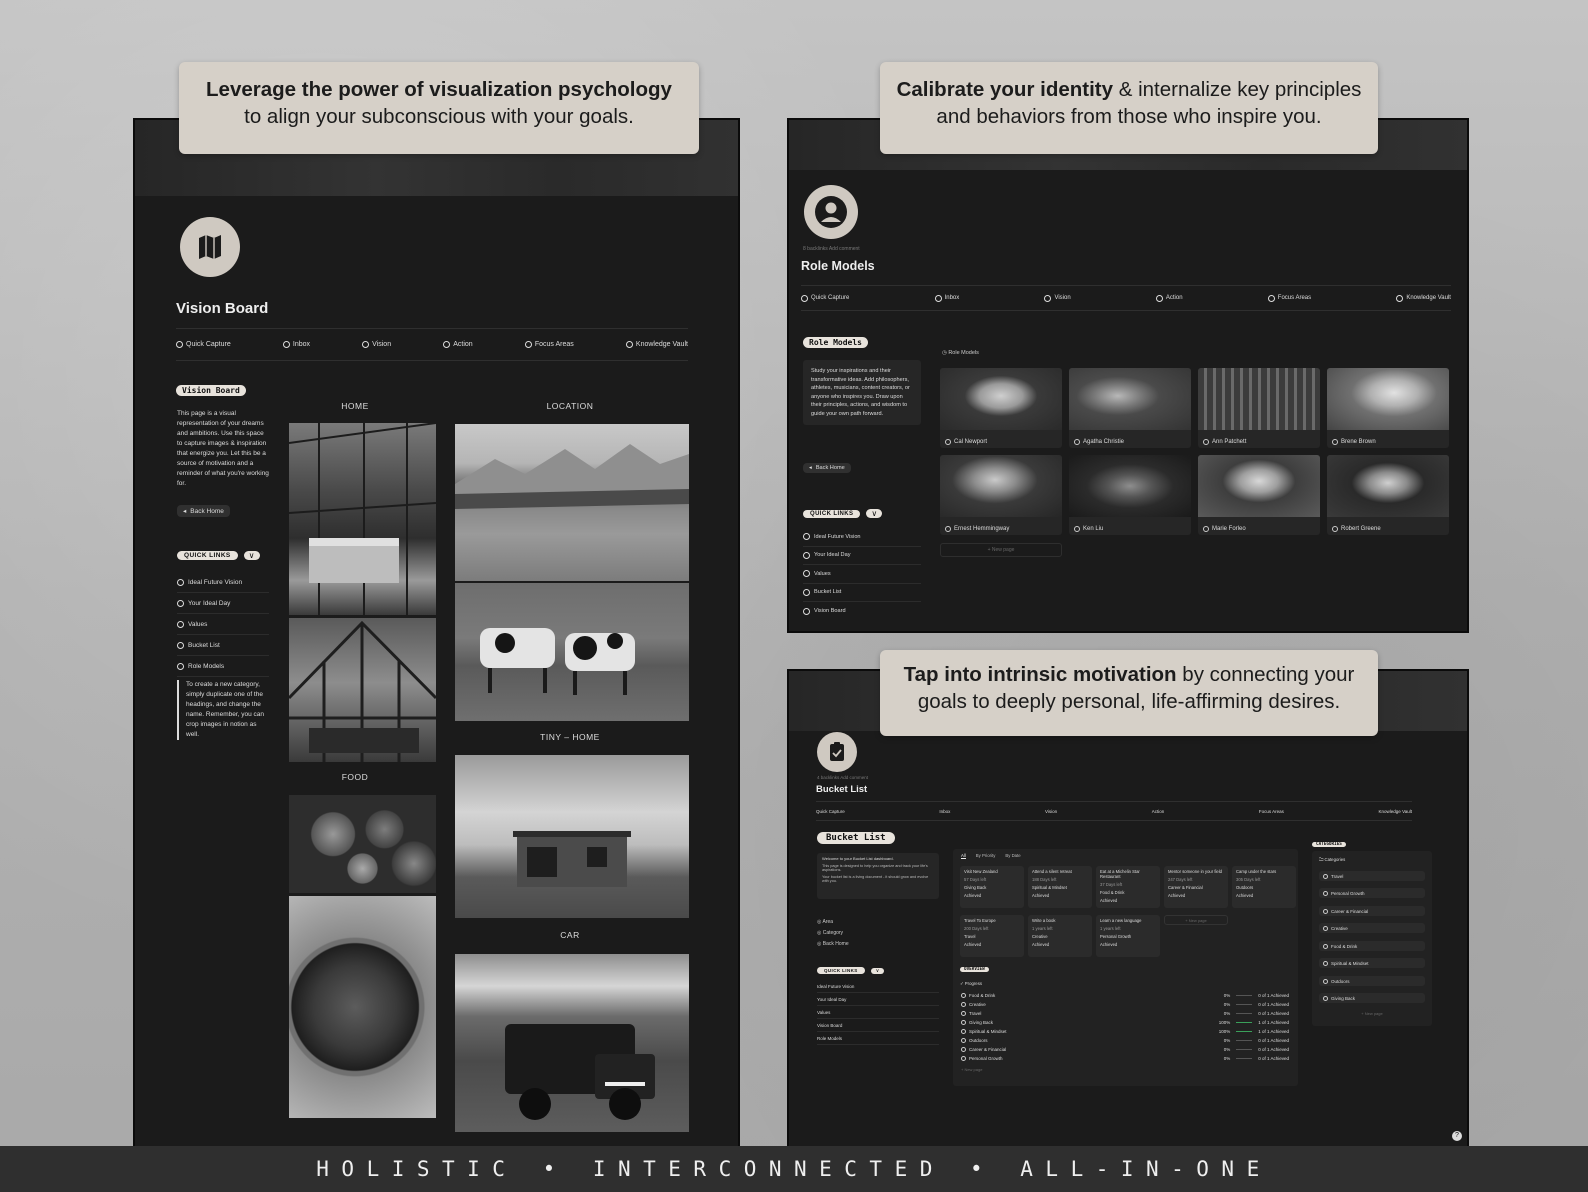 This screenshot has height=1192, width=1588. Describe the element at coordinates (1125, 1058) in the screenshot. I see `progress-row: Personal Growth 0% 0 of 1 Achieved` at that location.